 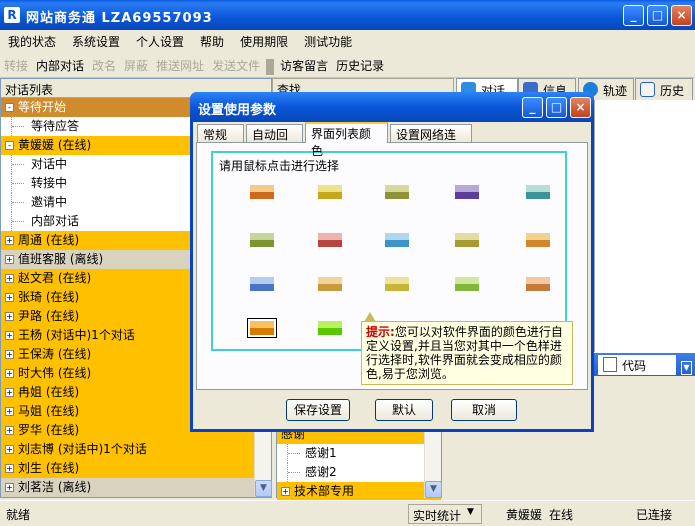 What do you see at coordinates (236, 65) in the screenshot?
I see `toolbar-item-5: 发送文件` at bounding box center [236, 65].